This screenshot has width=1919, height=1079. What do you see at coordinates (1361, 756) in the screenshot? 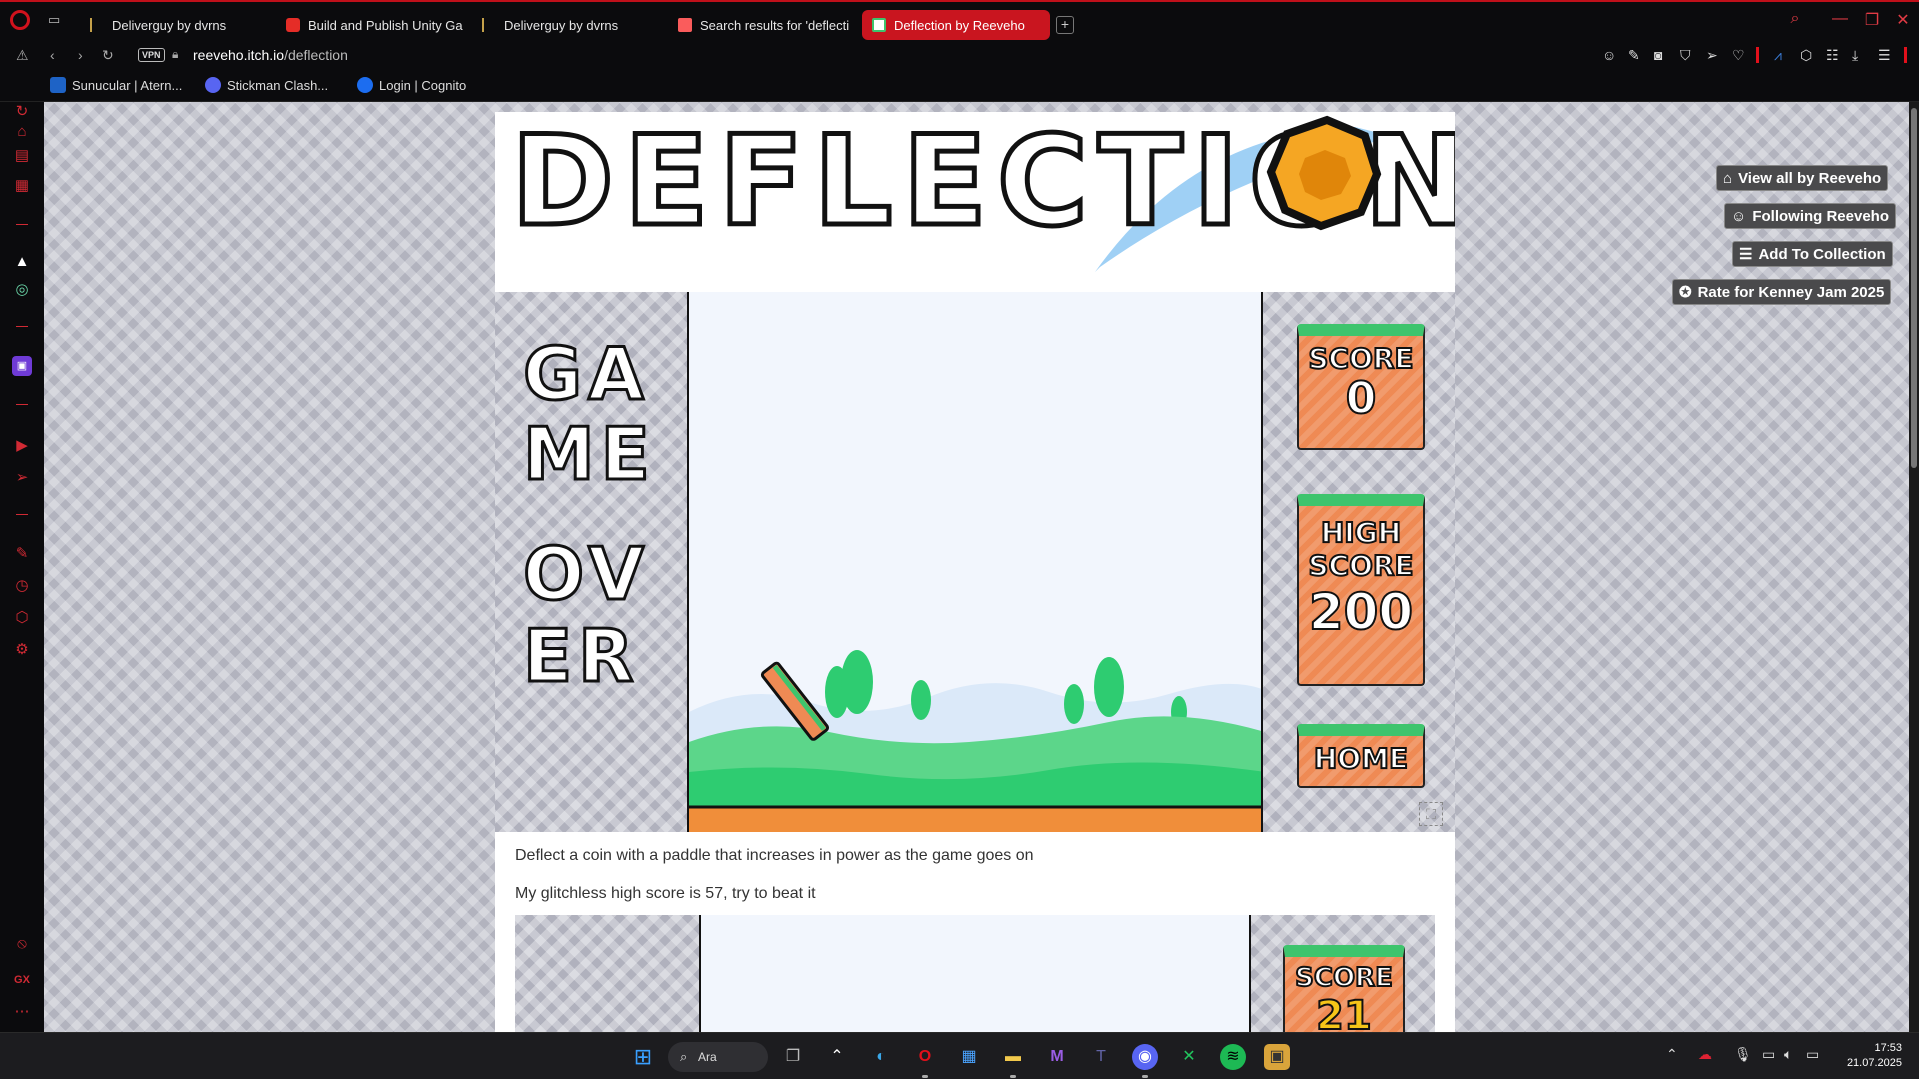
I see `home-button: HOME` at bounding box center [1361, 756].